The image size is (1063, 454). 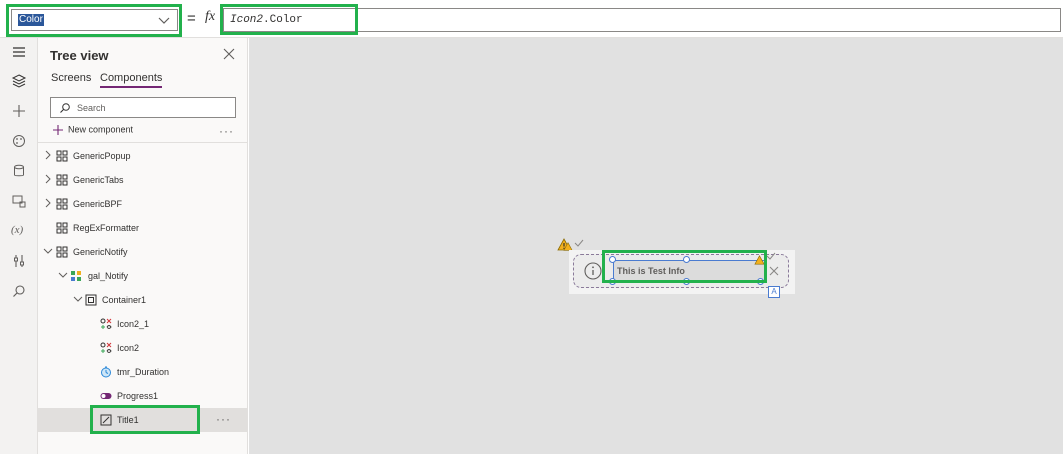 What do you see at coordinates (91, 108) in the screenshot?
I see `search-placeholder: Search` at bounding box center [91, 108].